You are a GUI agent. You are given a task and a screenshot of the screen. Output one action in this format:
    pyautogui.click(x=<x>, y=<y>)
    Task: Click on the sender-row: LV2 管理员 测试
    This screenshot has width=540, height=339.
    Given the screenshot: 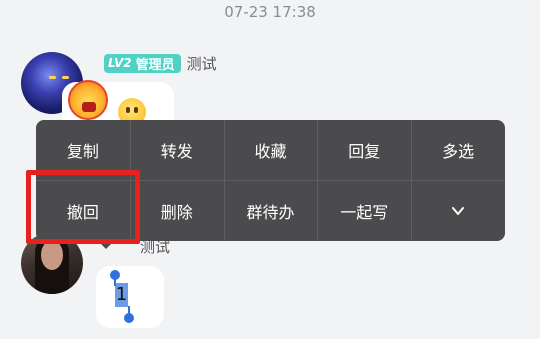 What is the action you would take?
    pyautogui.click(x=160, y=63)
    